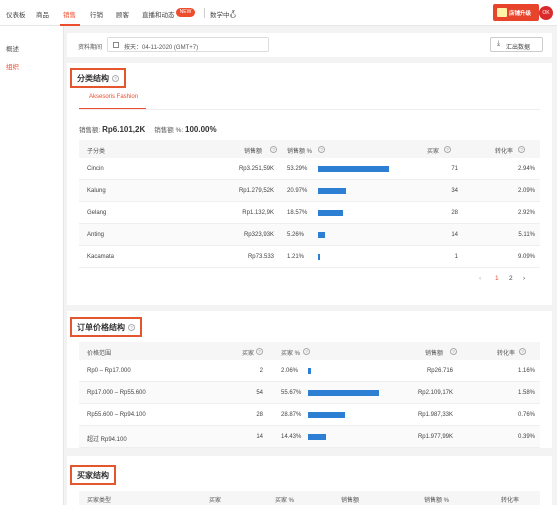 The image size is (557, 505). What do you see at coordinates (97, 213) in the screenshot?
I see `subcategory-name: Gelang` at bounding box center [97, 213].